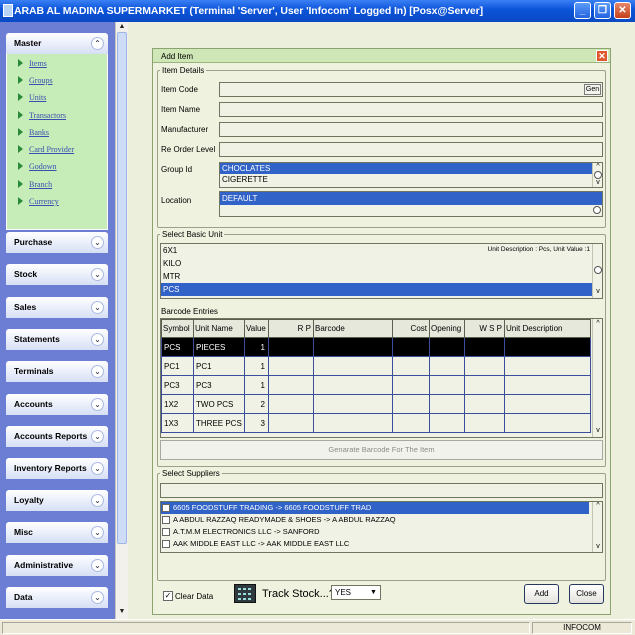  What do you see at coordinates (291, 328) in the screenshot?
I see `col-rp: R P` at bounding box center [291, 328].